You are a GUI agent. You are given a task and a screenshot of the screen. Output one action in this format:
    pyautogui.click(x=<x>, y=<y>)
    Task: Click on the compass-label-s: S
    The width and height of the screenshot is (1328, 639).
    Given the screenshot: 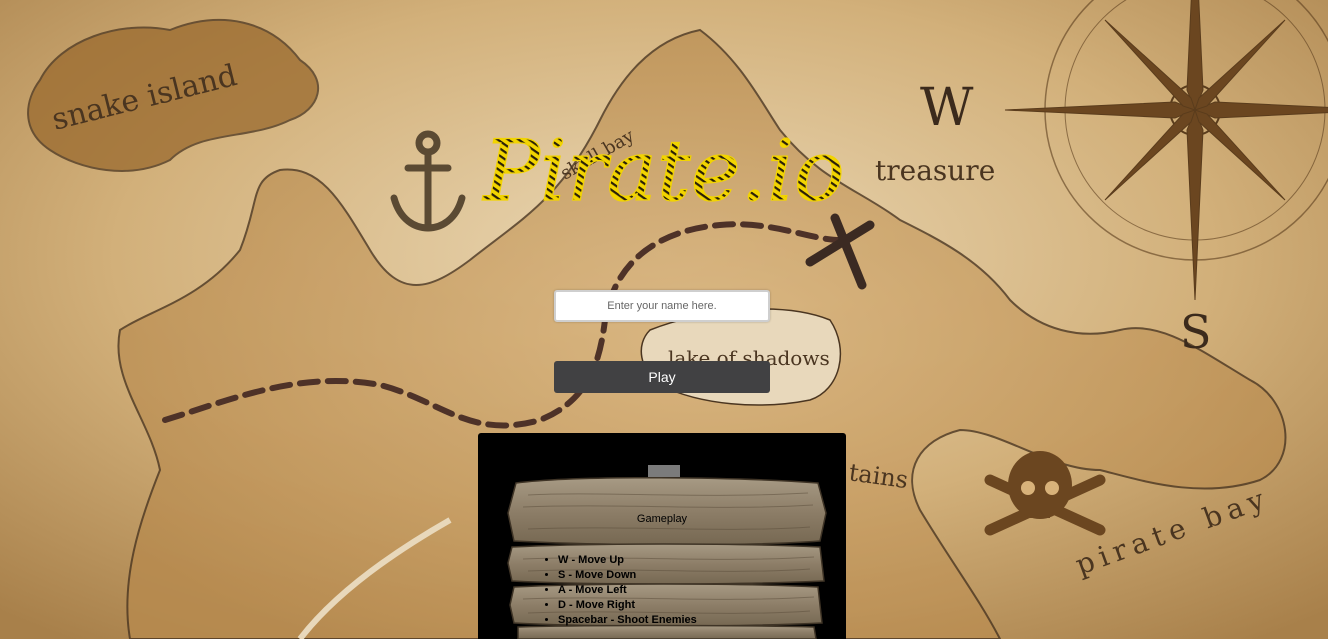 What is the action you would take?
    pyautogui.click(x=1196, y=332)
    